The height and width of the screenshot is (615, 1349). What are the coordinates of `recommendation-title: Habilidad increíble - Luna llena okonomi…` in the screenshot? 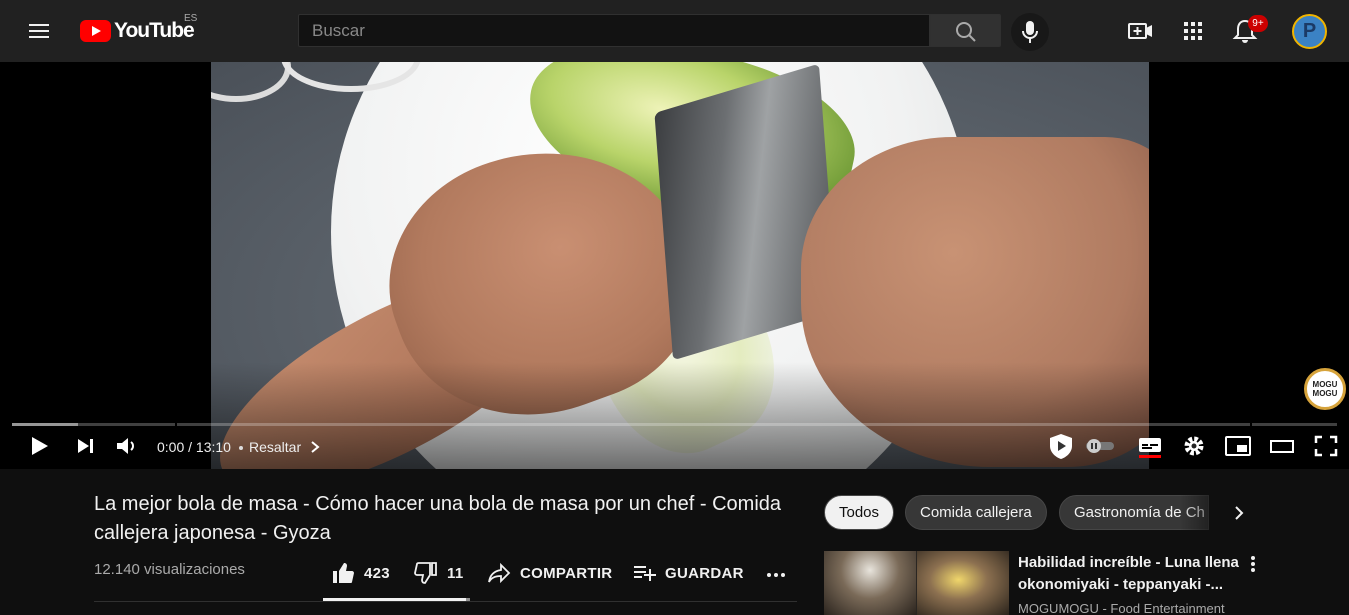 It's located at (1130, 574).